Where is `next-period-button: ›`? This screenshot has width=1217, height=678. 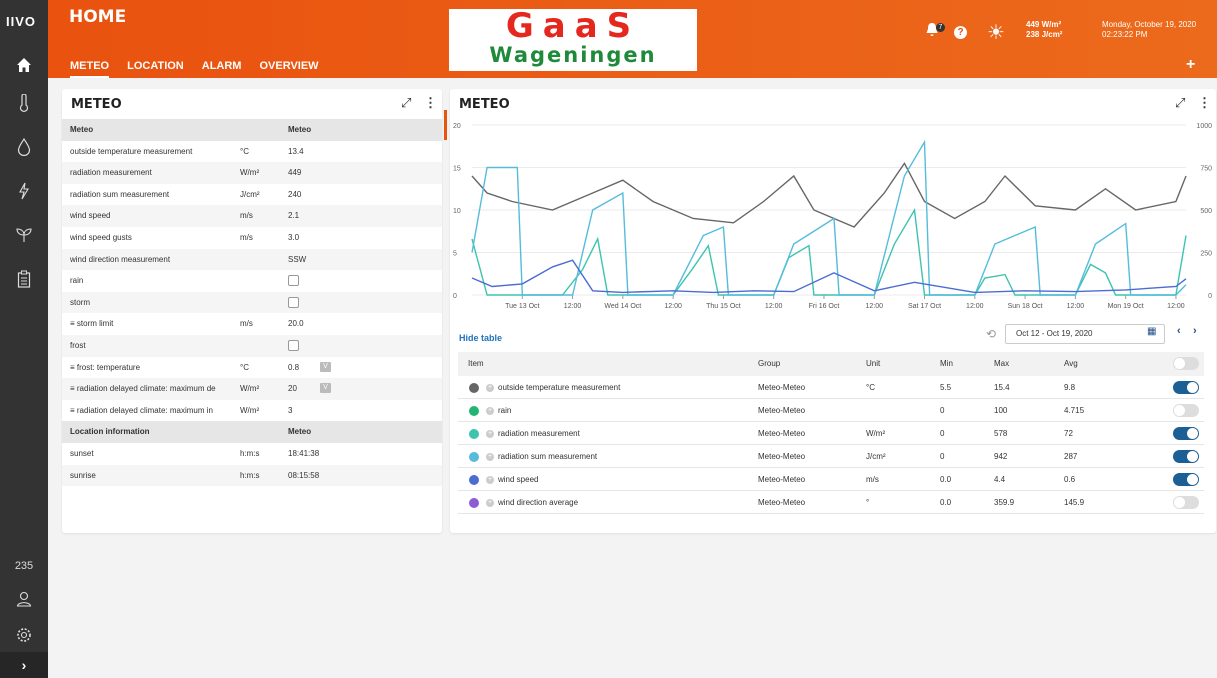 next-period-button: › is located at coordinates (1195, 331).